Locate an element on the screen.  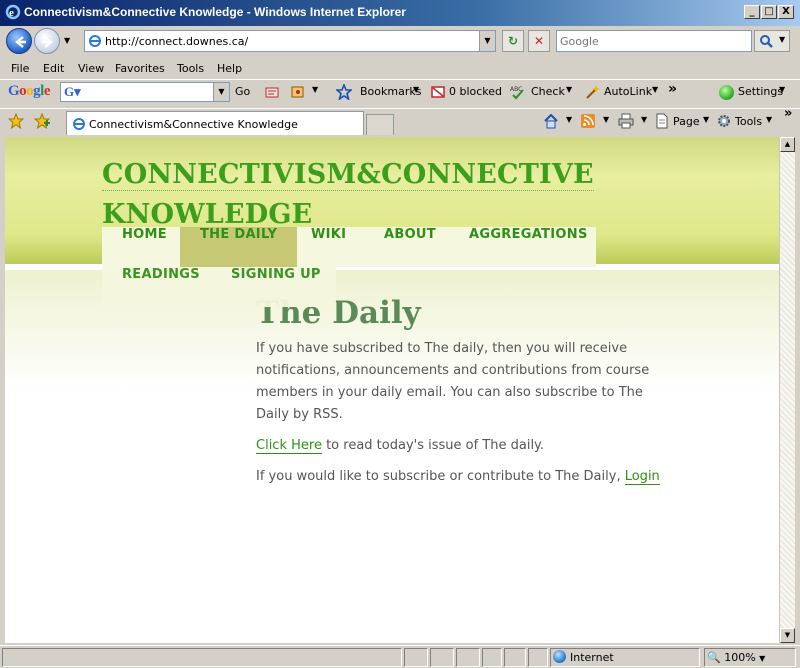
settings-icon is located at coordinates (726, 92).